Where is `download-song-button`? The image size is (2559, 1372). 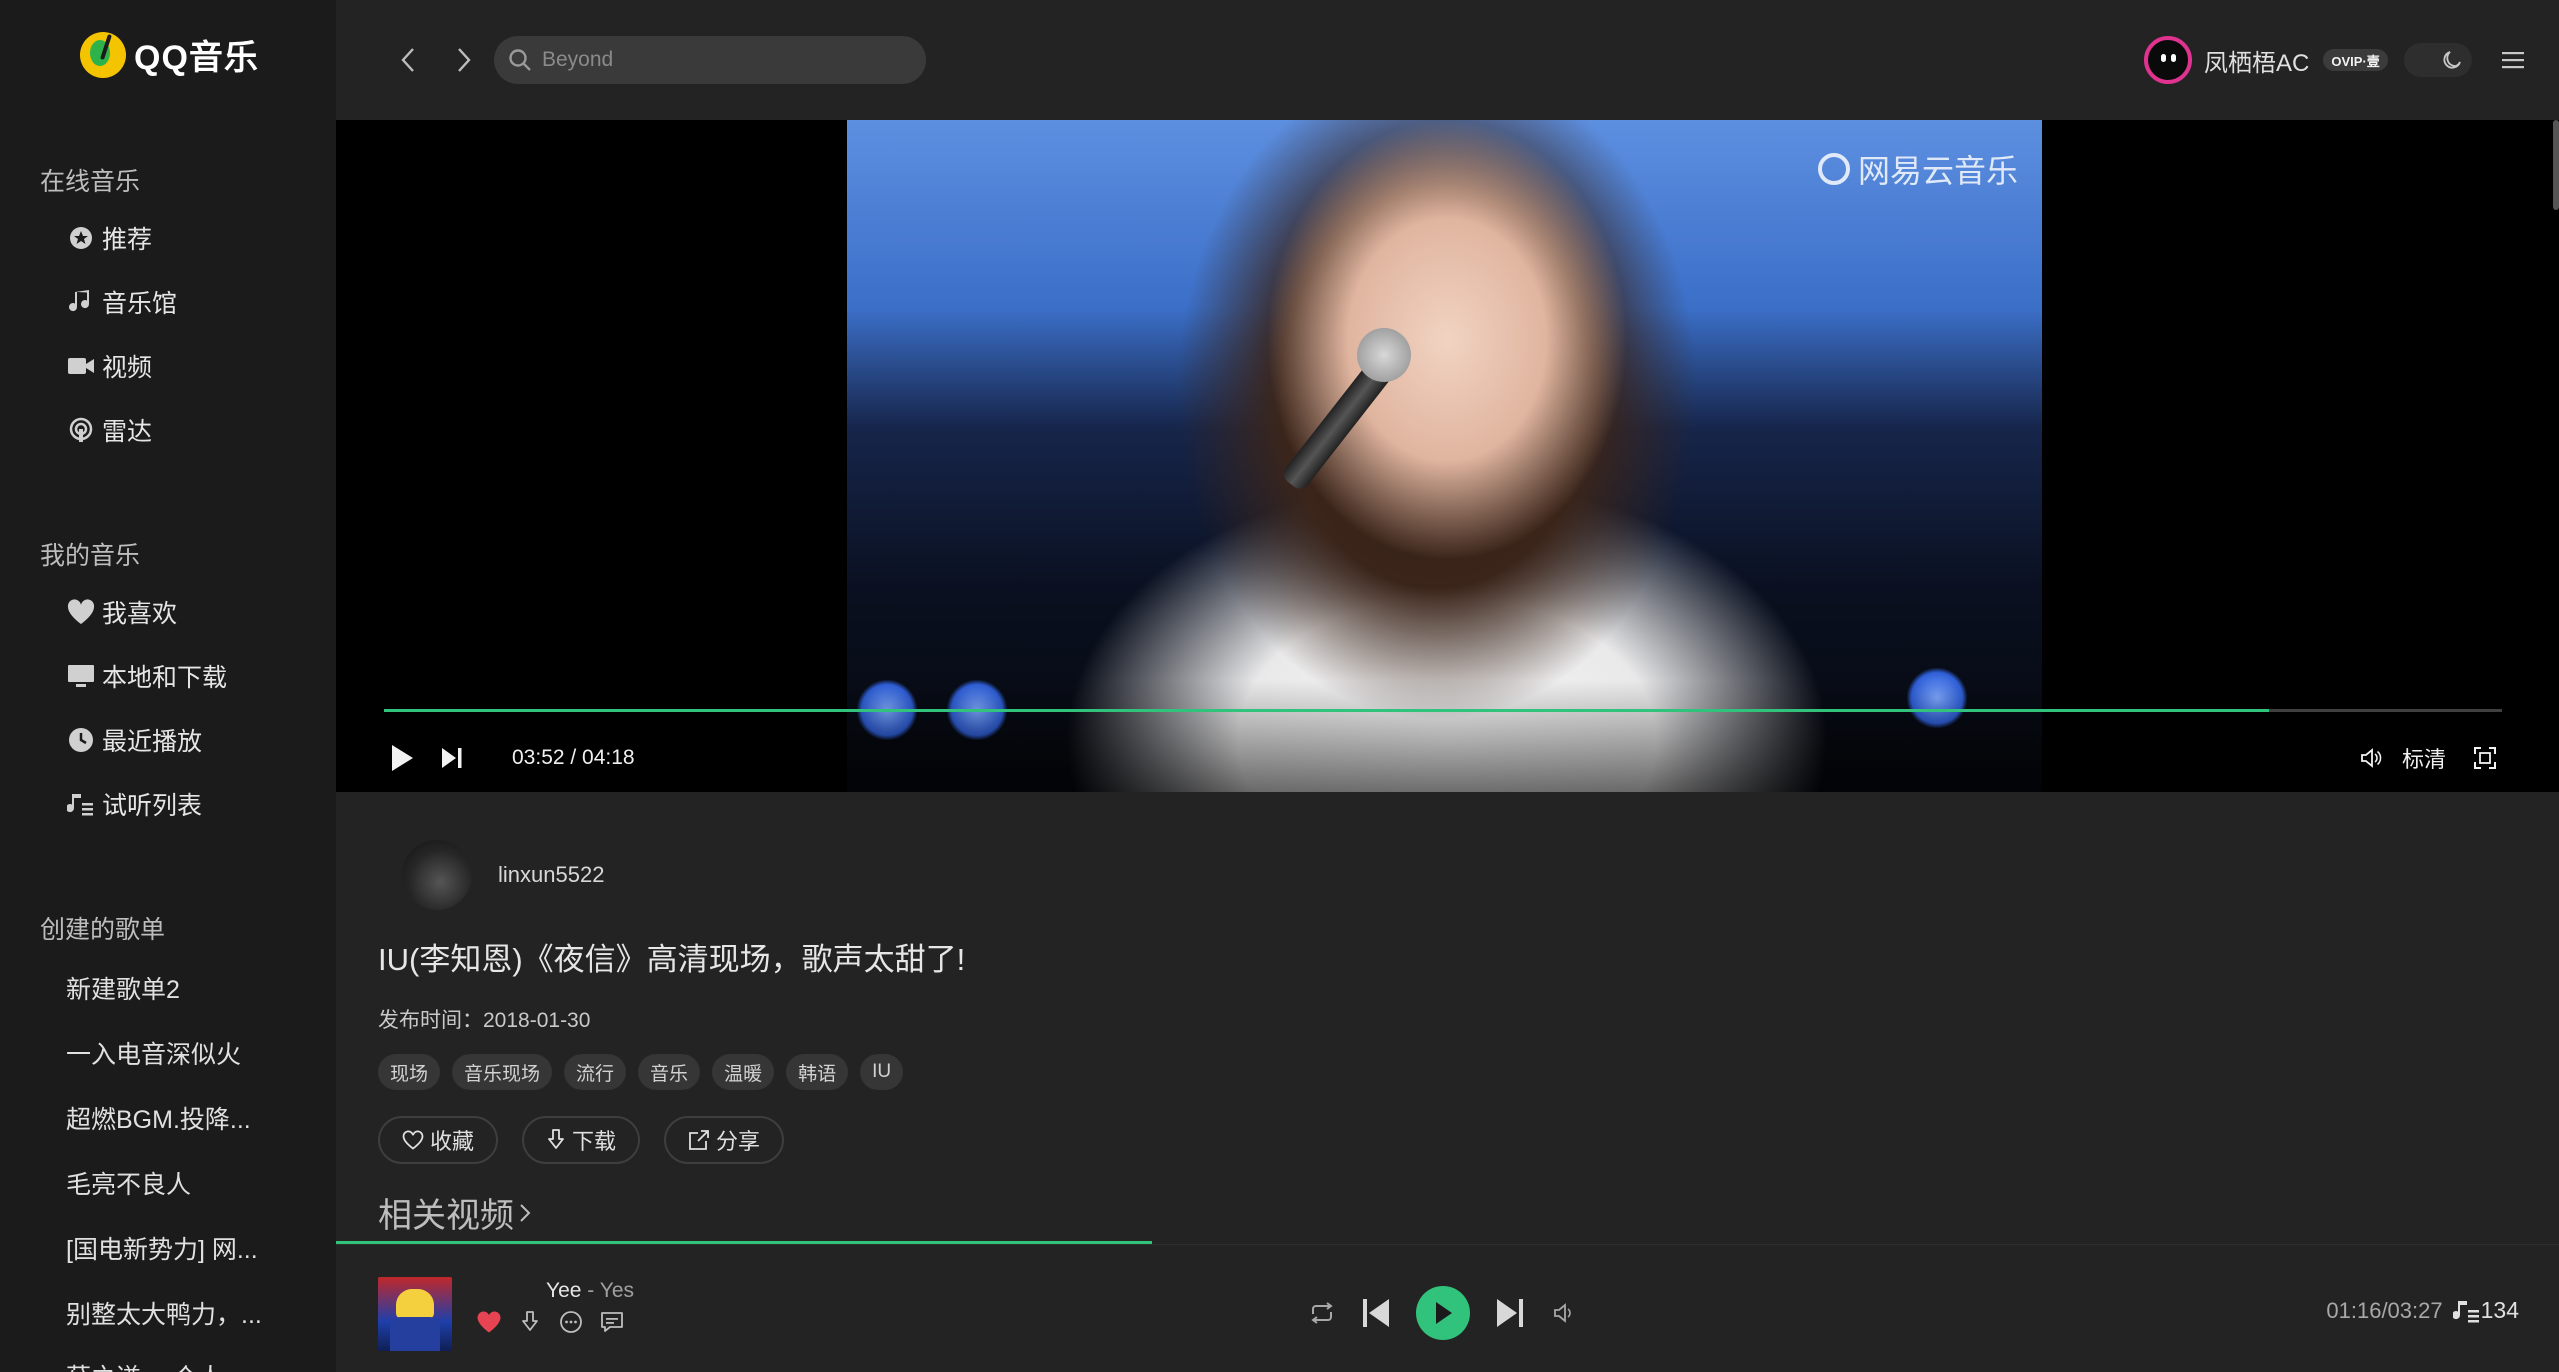
download-song-button is located at coordinates (530, 1322).